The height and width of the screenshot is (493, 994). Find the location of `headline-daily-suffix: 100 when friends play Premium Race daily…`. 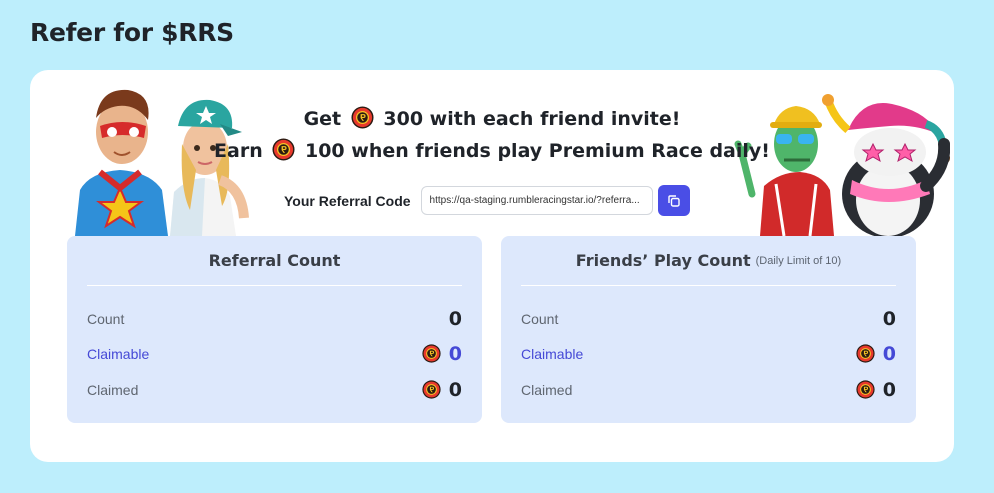

headline-daily-suffix: 100 when friends play Premium Race daily… is located at coordinates (537, 151).